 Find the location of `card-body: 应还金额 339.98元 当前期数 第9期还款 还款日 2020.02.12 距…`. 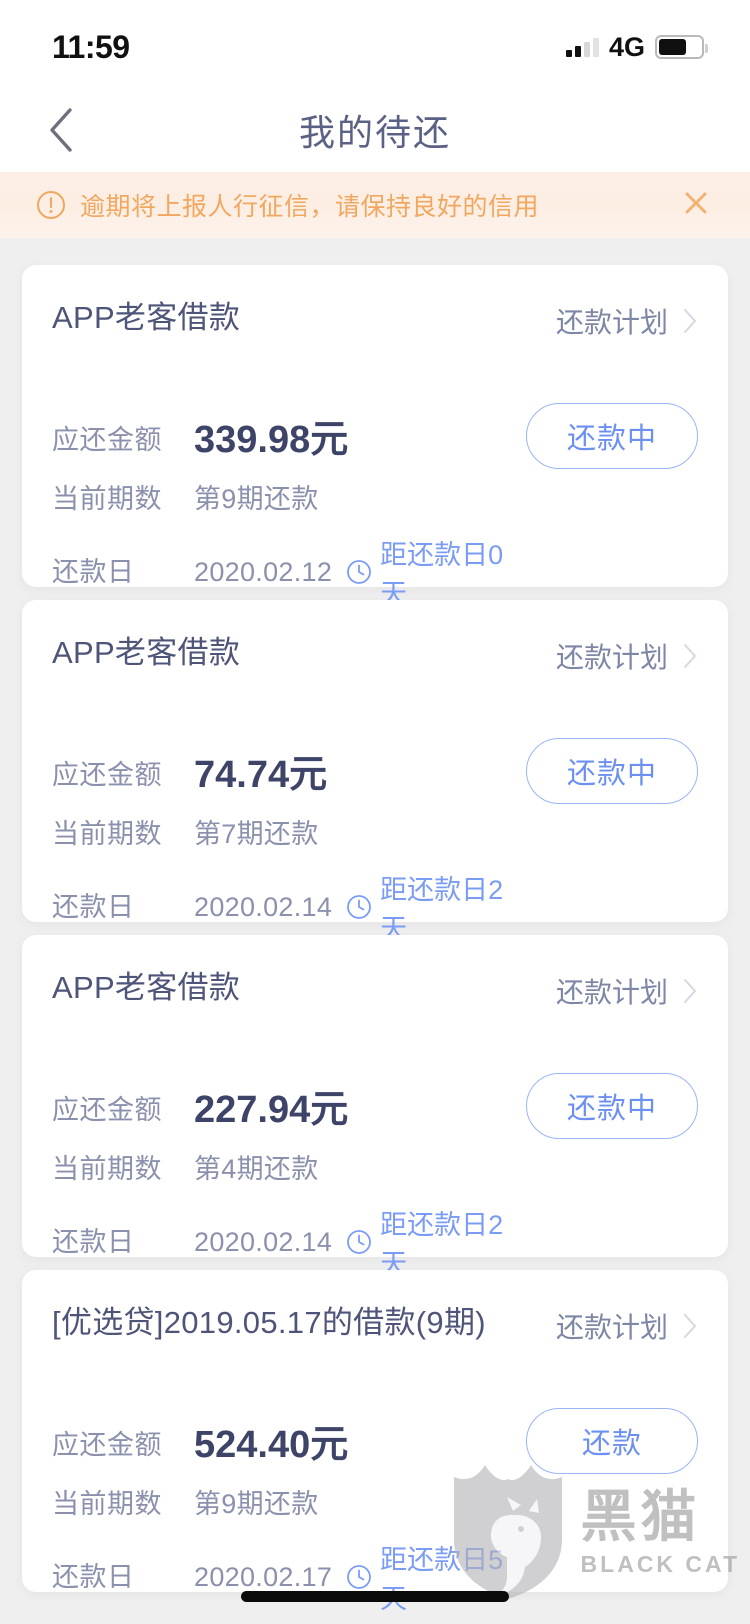

card-body: 应还金额 339.98元 当前期数 第9期还款 还款日 2020.02.12 距… is located at coordinates (375, 489).